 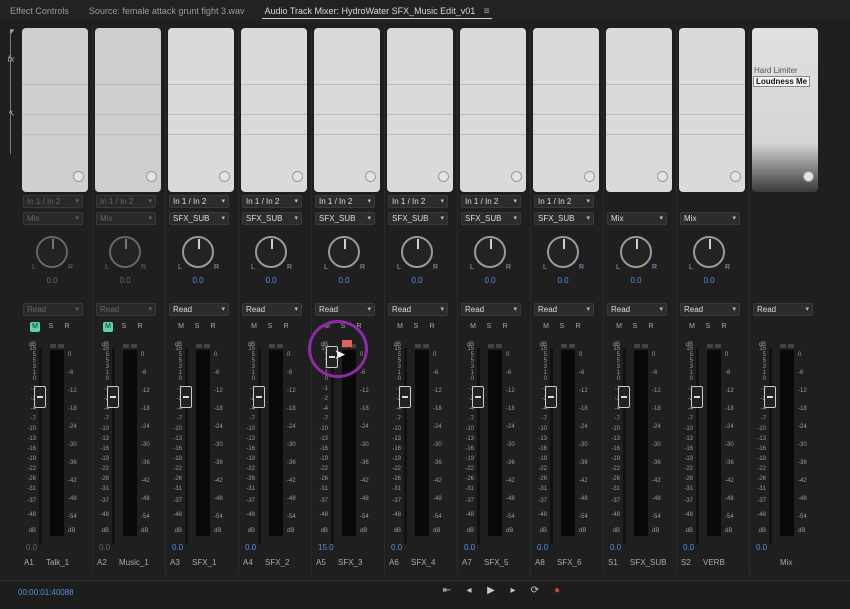 I want to click on record-icon: ●, so click(x=557, y=590).